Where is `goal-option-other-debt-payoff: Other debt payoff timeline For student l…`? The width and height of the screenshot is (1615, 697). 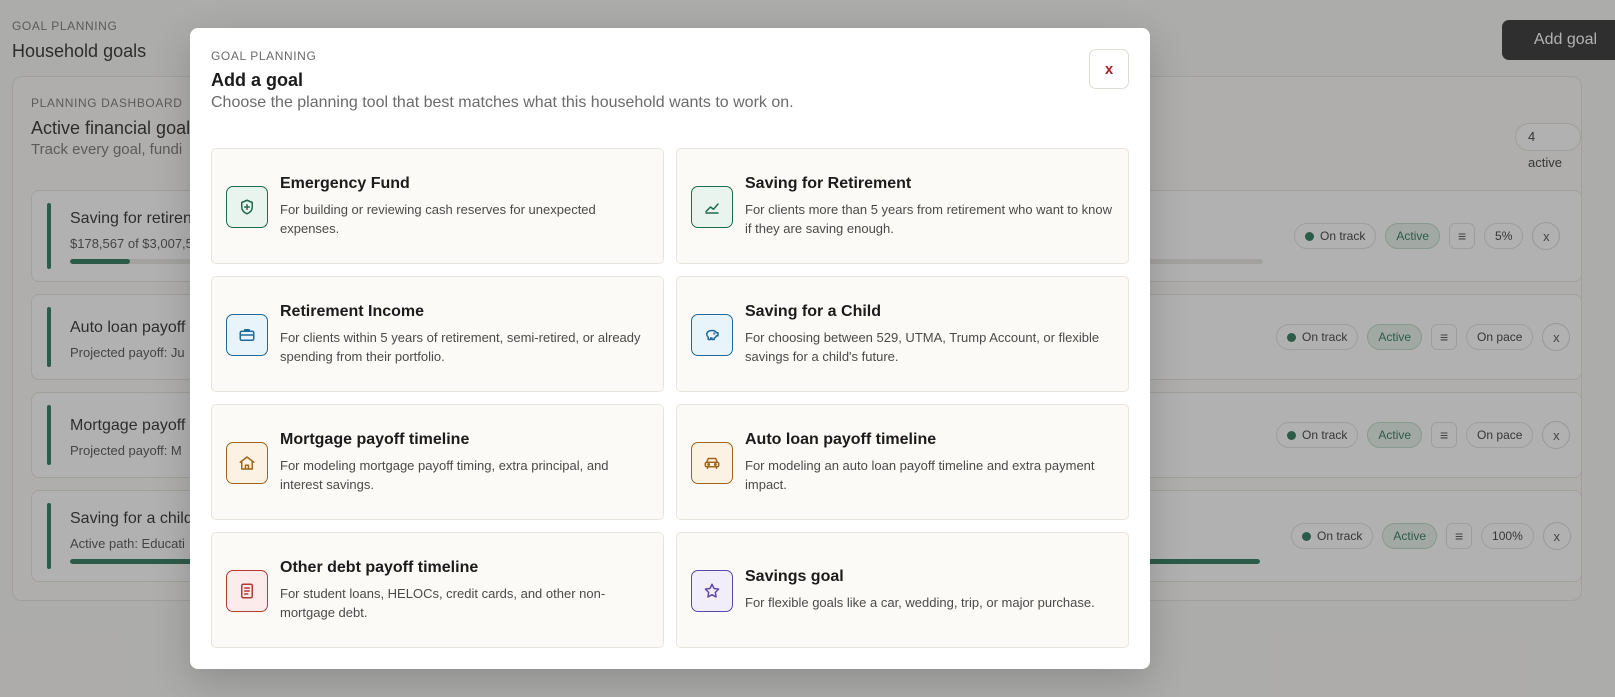 goal-option-other-debt-payoff: Other debt payoff timeline For student l… is located at coordinates (437, 590).